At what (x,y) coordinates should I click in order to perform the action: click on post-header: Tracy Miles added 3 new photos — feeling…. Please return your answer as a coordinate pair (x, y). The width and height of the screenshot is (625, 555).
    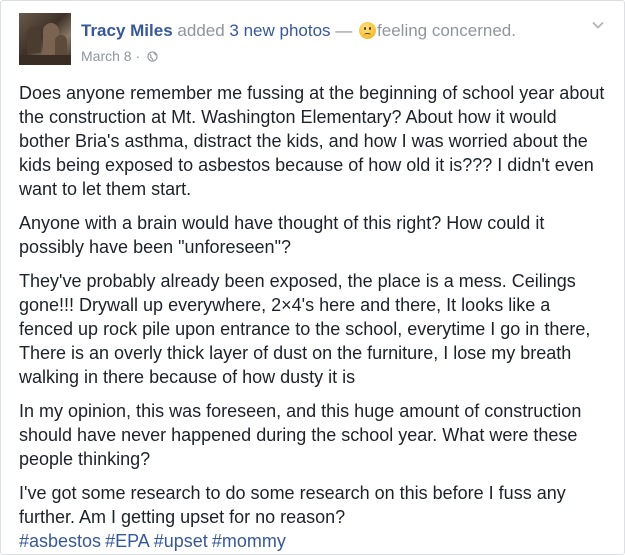
    Looking at the image, I should click on (312, 39).